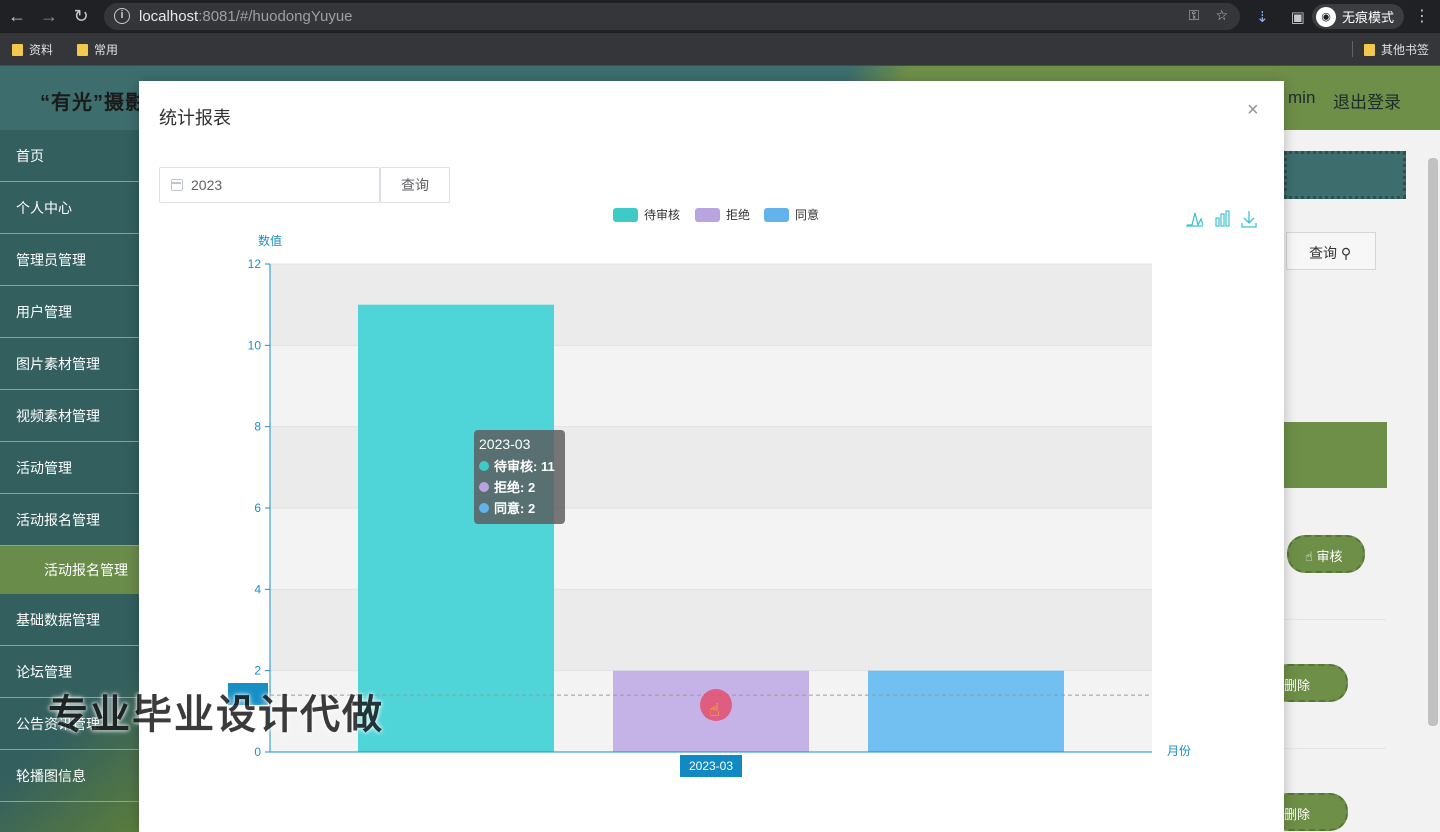 This screenshot has width=1440, height=832. I want to click on tooltip-label-pending: 待审核: 11, so click(524, 466).